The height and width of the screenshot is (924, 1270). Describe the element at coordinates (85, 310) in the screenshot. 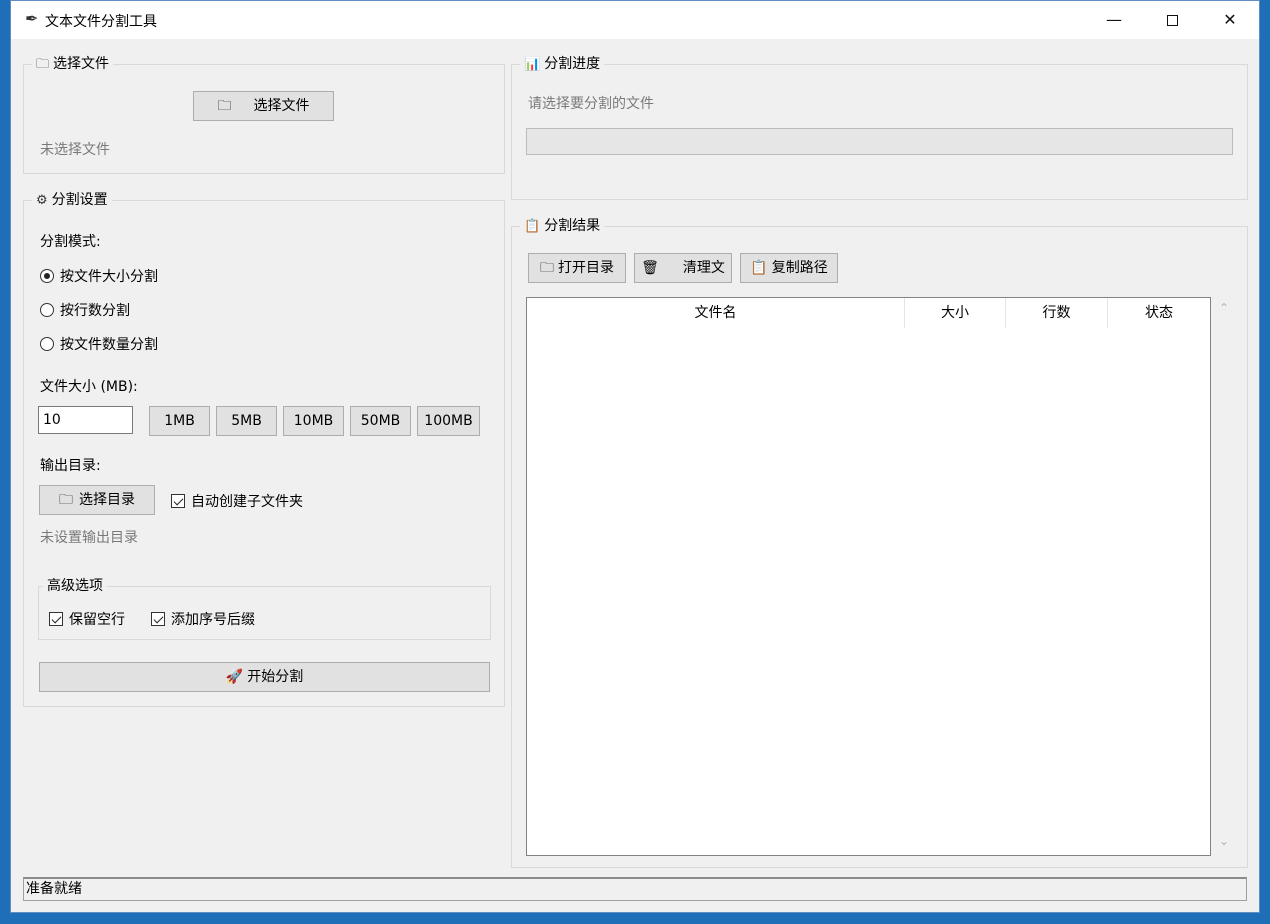

I see `radio-mode-lines: 按行数分割` at that location.